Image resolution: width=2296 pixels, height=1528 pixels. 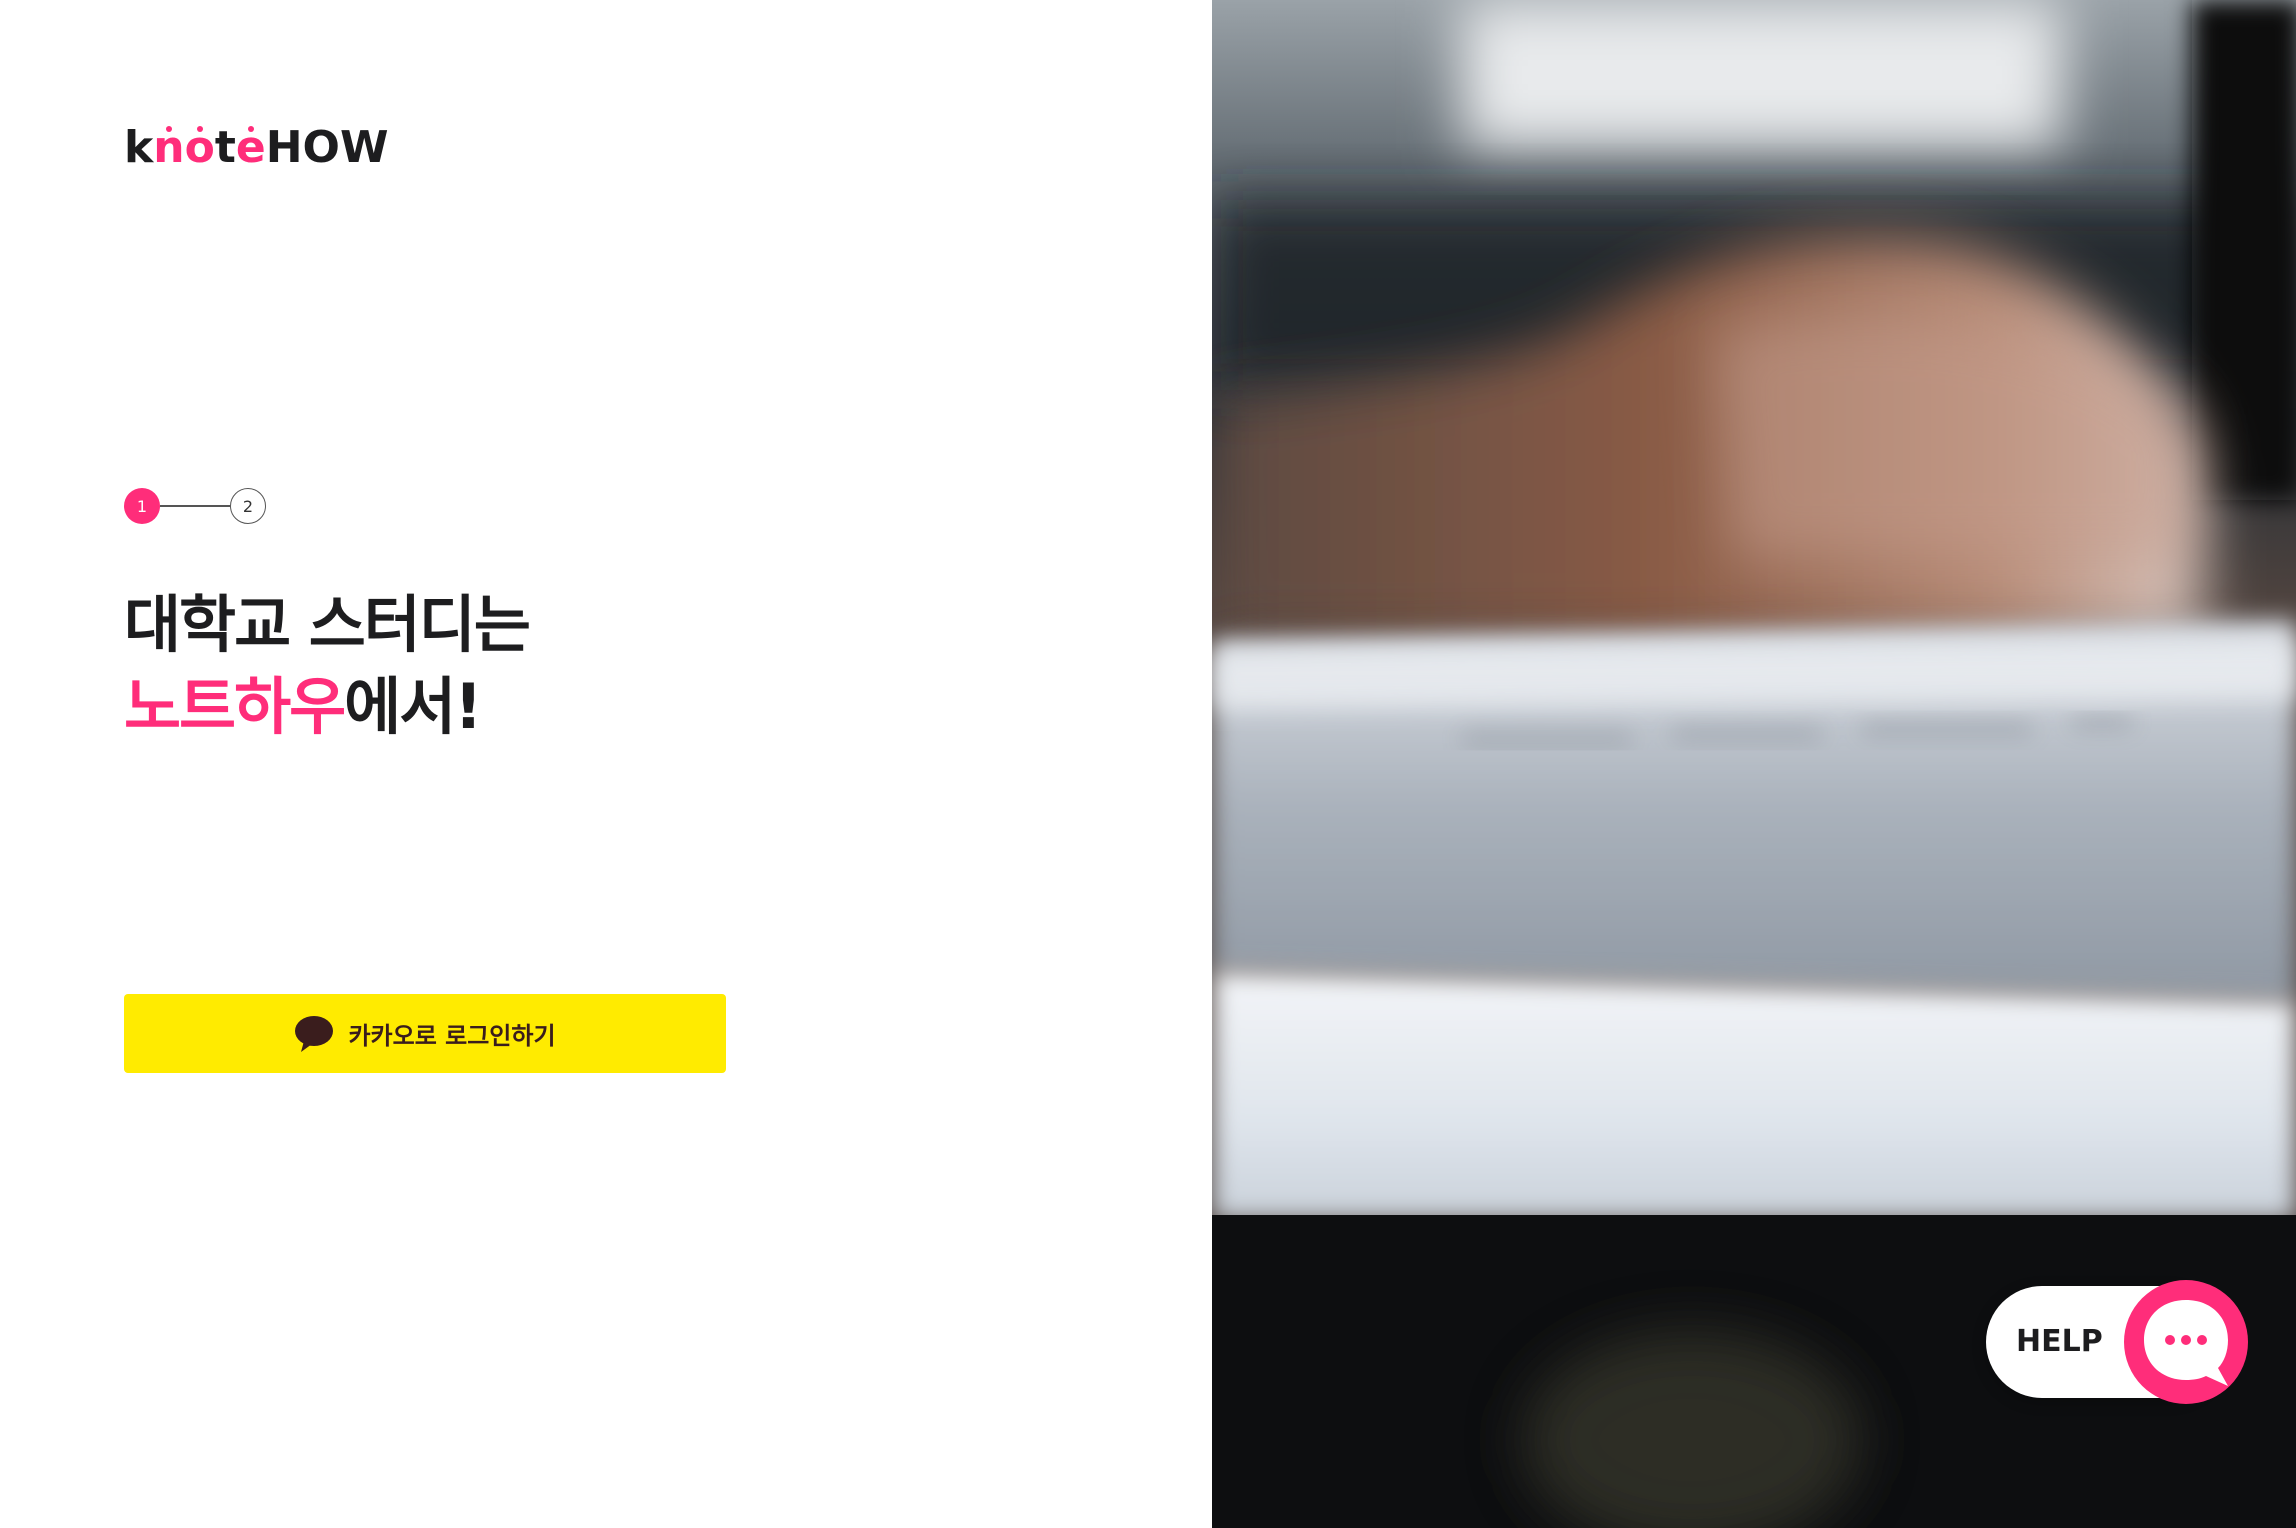 What do you see at coordinates (2186, 1342) in the screenshot?
I see `chat-bubble-icon` at bounding box center [2186, 1342].